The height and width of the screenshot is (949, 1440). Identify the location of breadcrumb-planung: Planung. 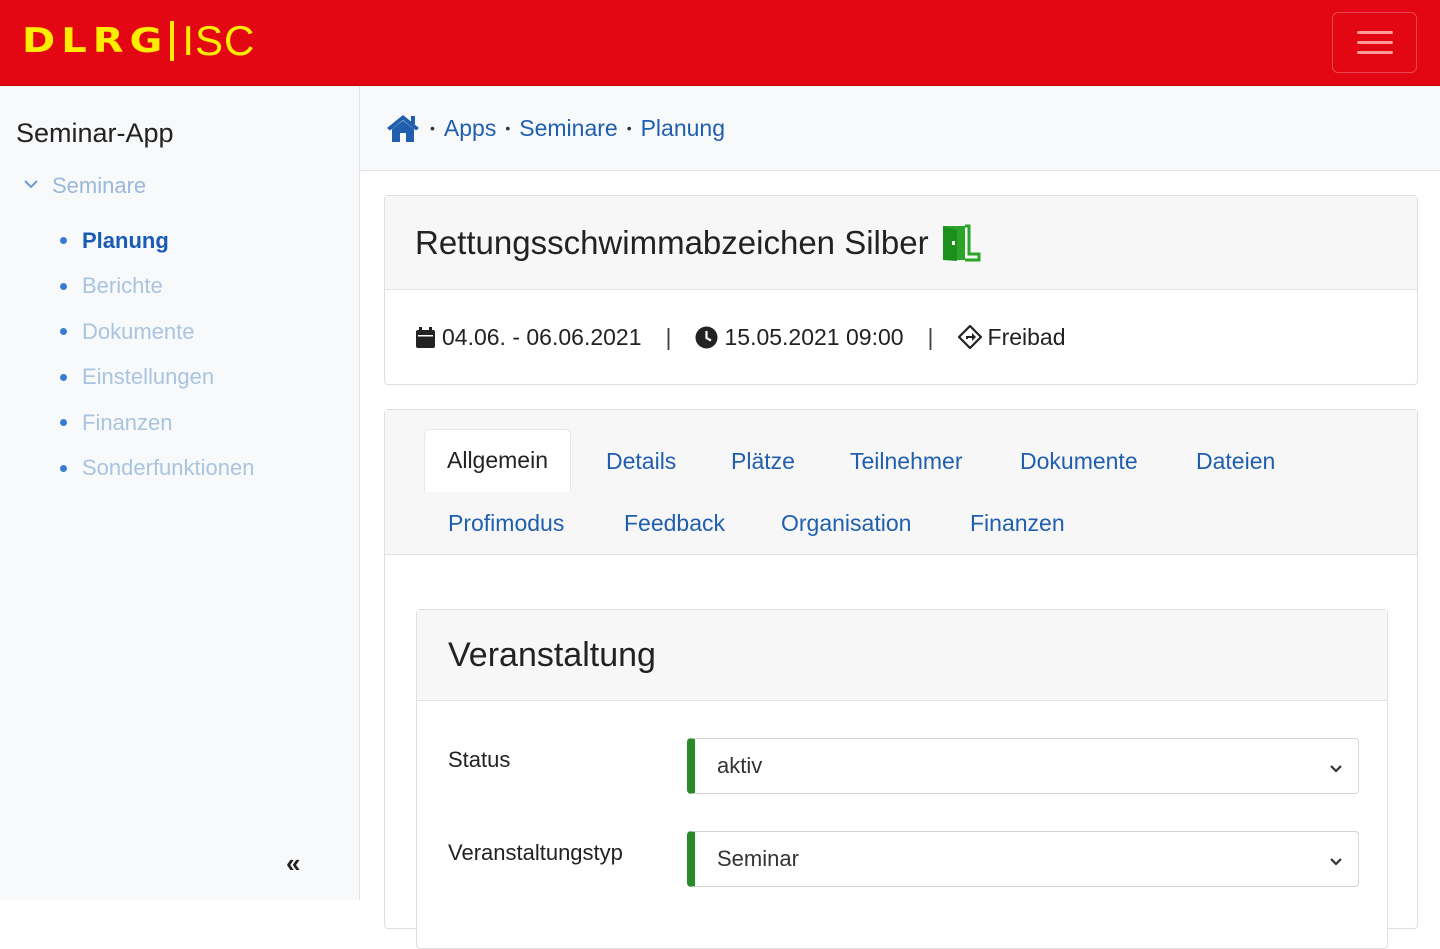
(683, 128).